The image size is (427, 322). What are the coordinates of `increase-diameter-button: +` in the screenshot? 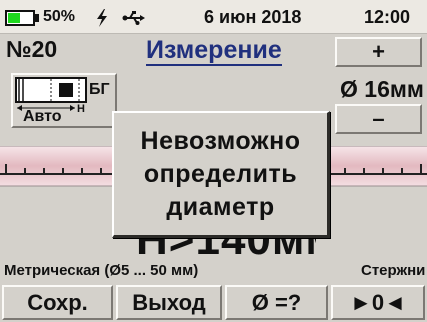 It's located at (378, 52).